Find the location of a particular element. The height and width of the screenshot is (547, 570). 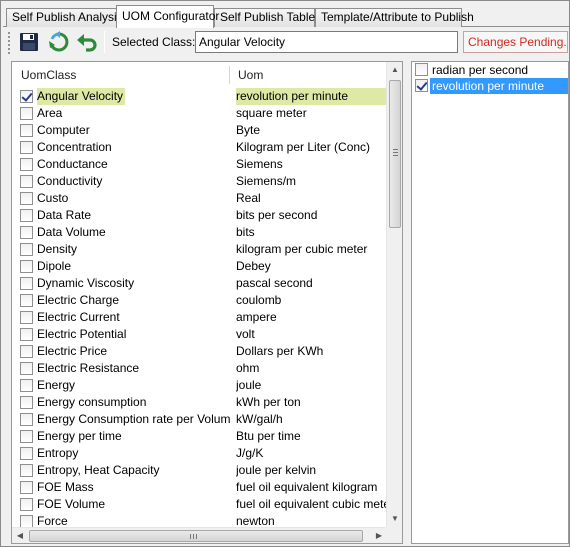

table-row: Electric Resistance ohm is located at coordinates (199, 368).